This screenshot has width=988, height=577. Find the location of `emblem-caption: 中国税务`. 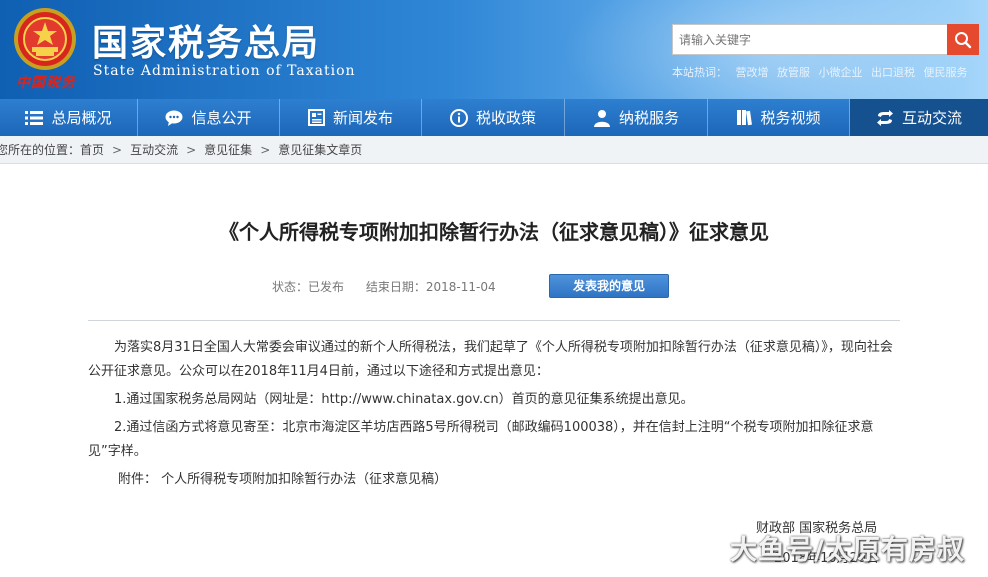

emblem-caption: 中国税务 is located at coordinates (46, 83).